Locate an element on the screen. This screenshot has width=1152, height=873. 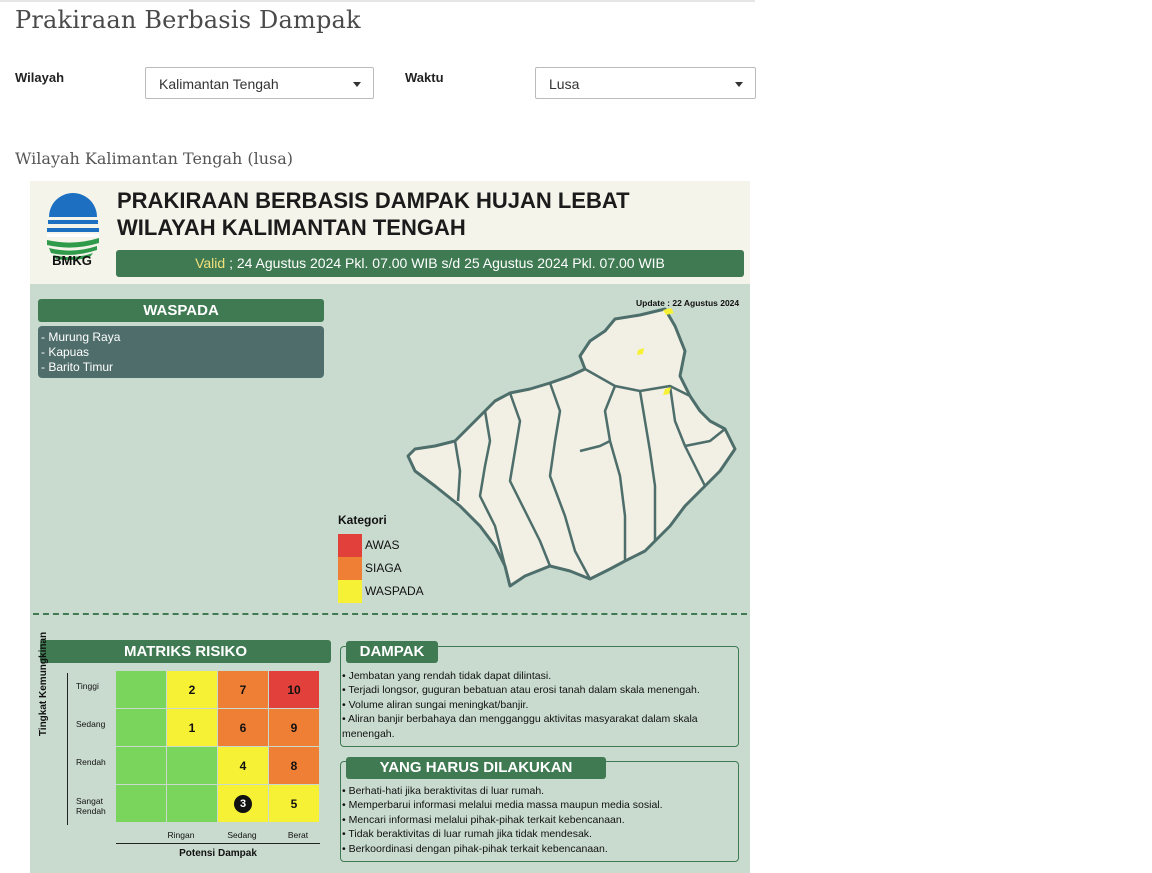
warning-title: WASPADA is located at coordinates (181, 310).